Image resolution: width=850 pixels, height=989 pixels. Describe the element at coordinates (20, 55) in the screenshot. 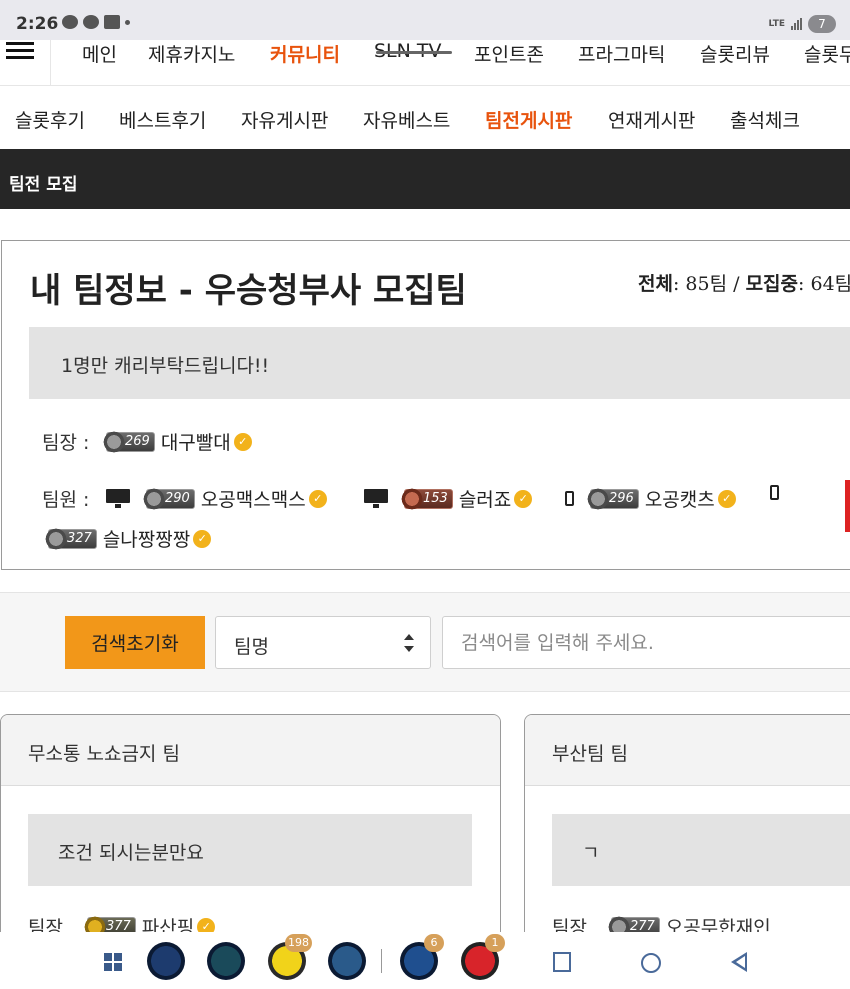

I see `hamburger-menu-icon` at that location.